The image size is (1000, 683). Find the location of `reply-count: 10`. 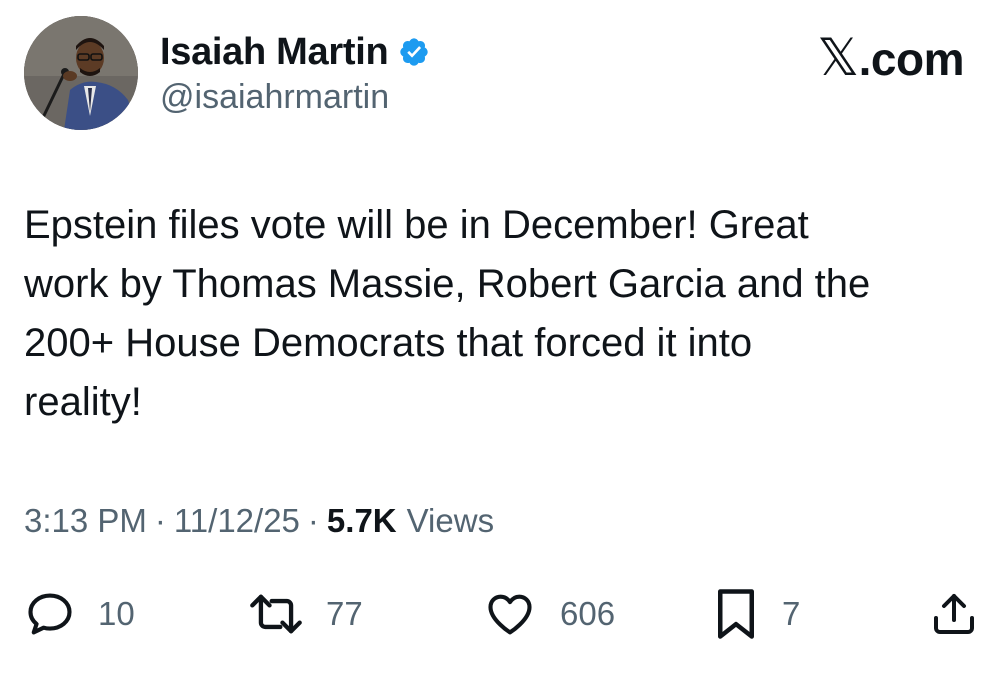

reply-count: 10 is located at coordinates (116, 613).